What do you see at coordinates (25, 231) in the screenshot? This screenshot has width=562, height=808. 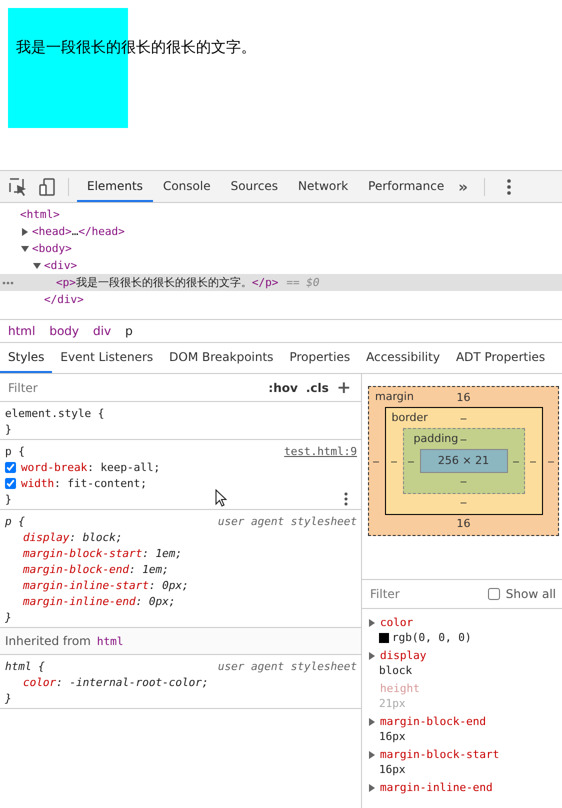 I see `collapsed-arrow-icon` at bounding box center [25, 231].